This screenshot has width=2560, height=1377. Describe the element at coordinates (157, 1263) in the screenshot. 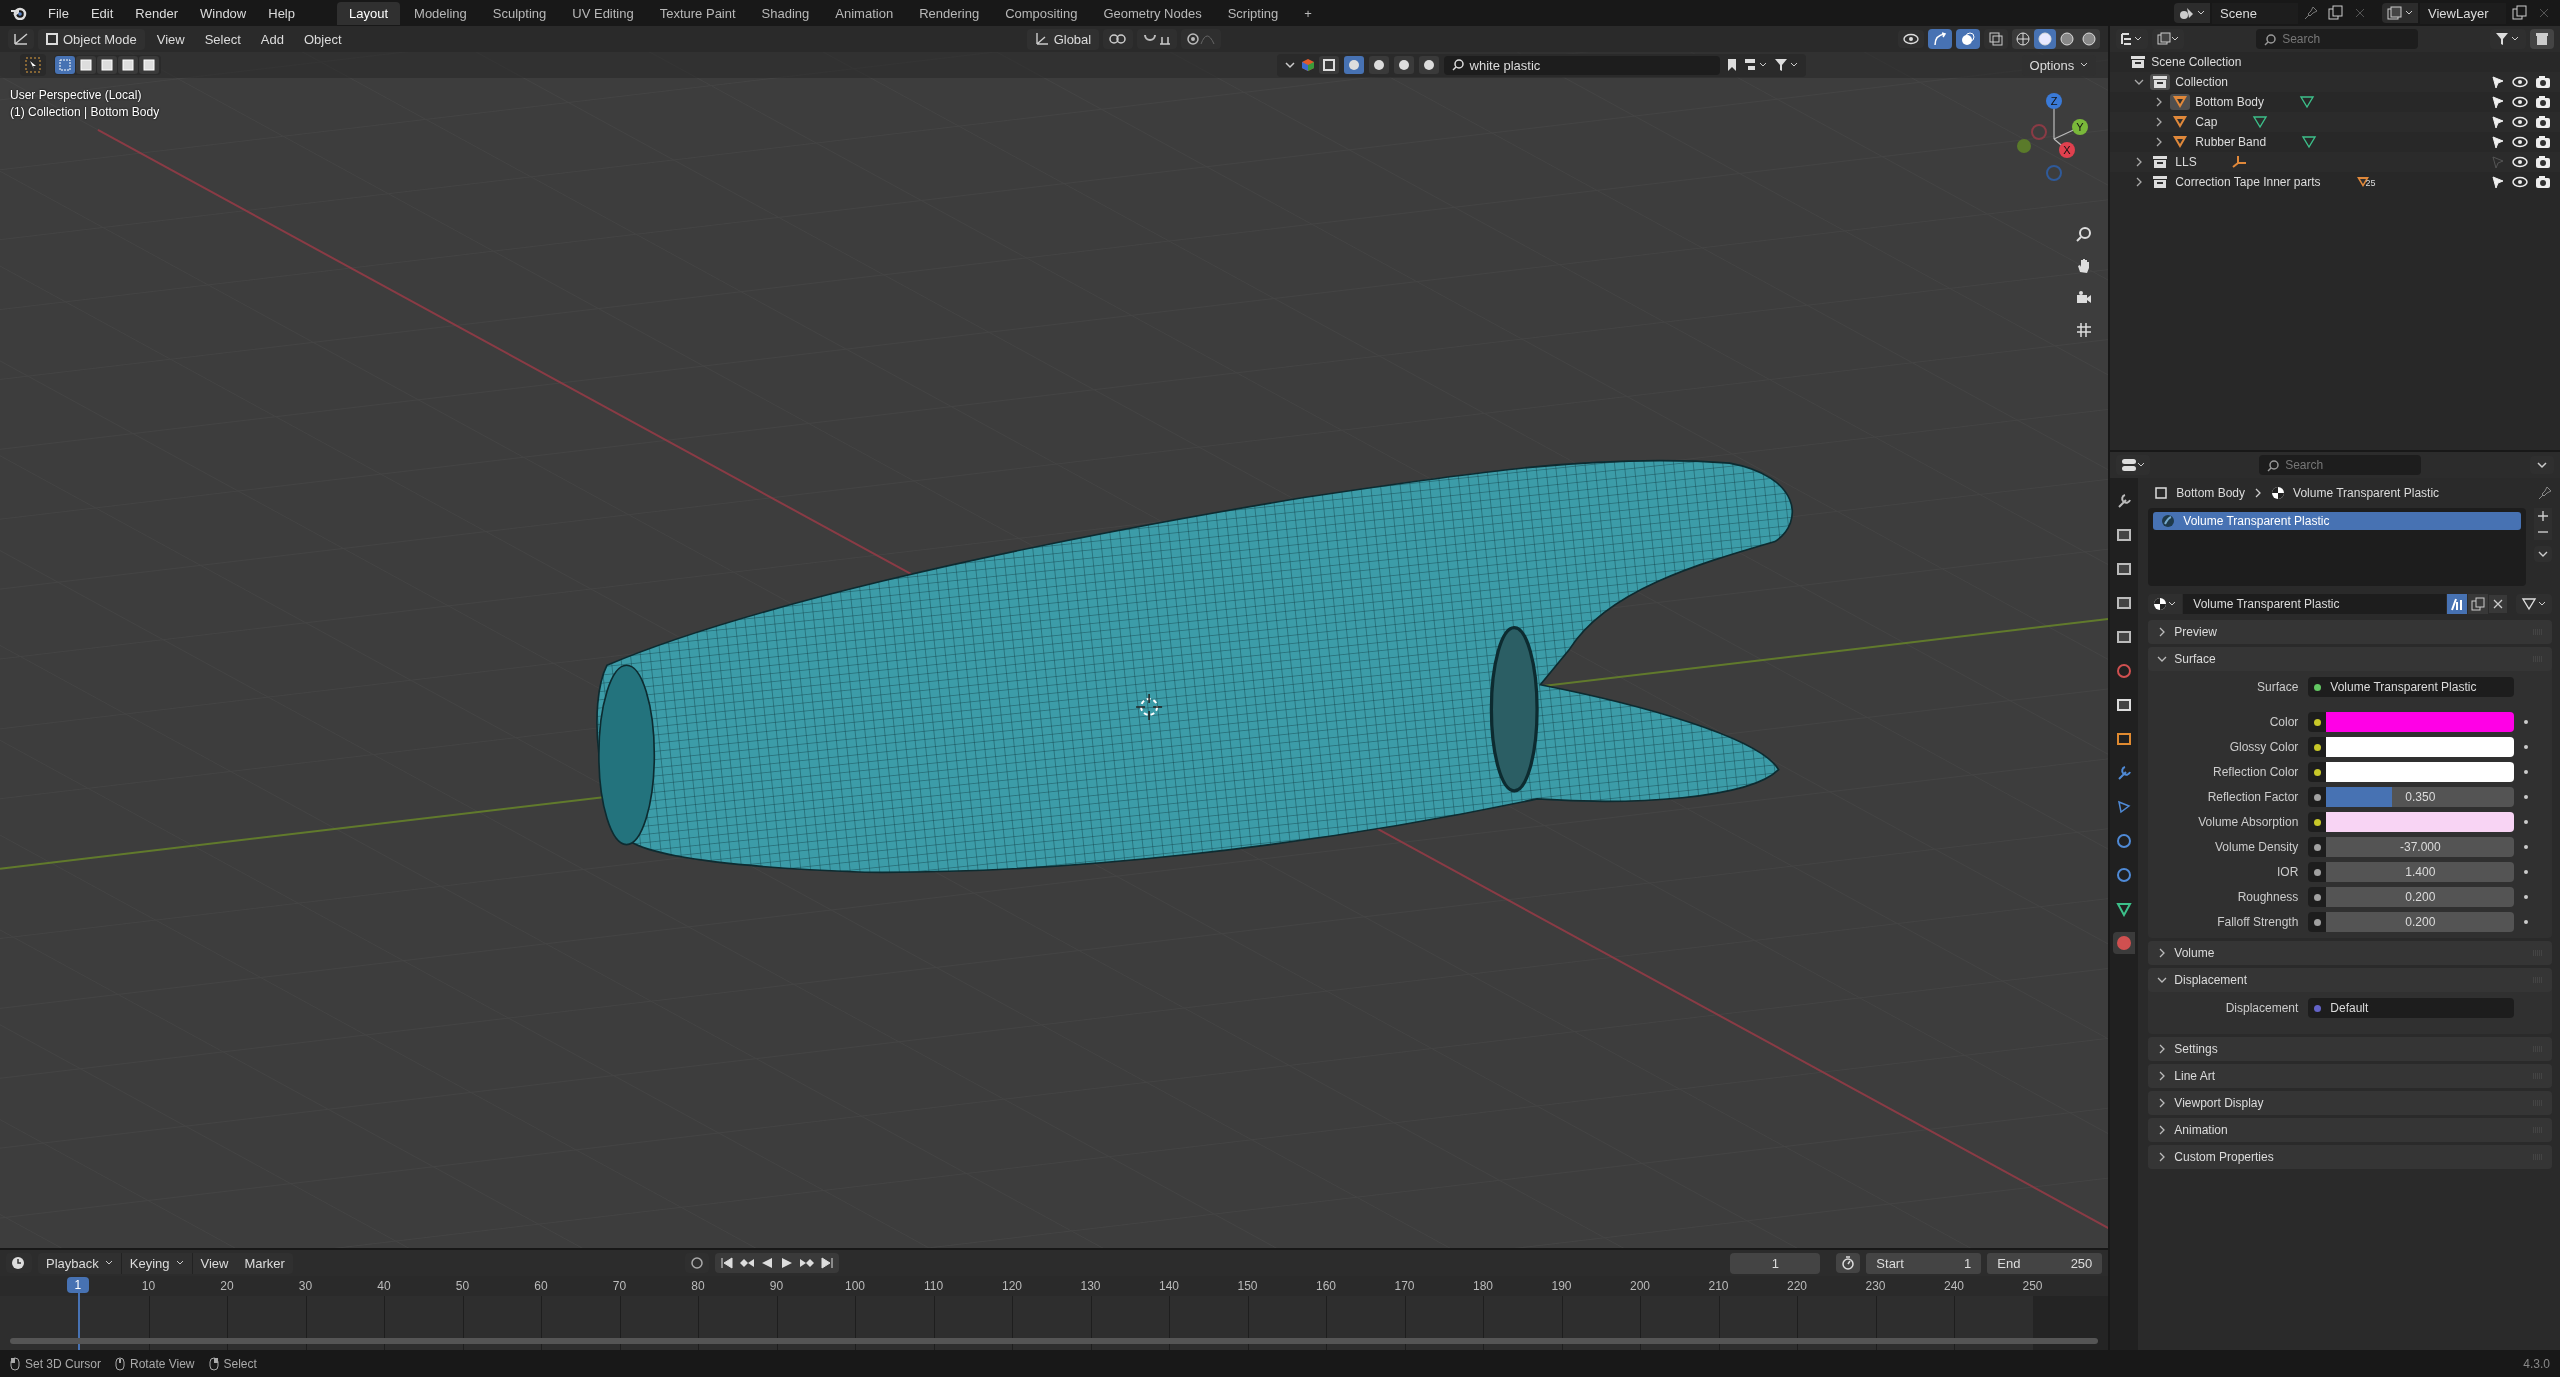

I see `menu-item: Keying` at that location.